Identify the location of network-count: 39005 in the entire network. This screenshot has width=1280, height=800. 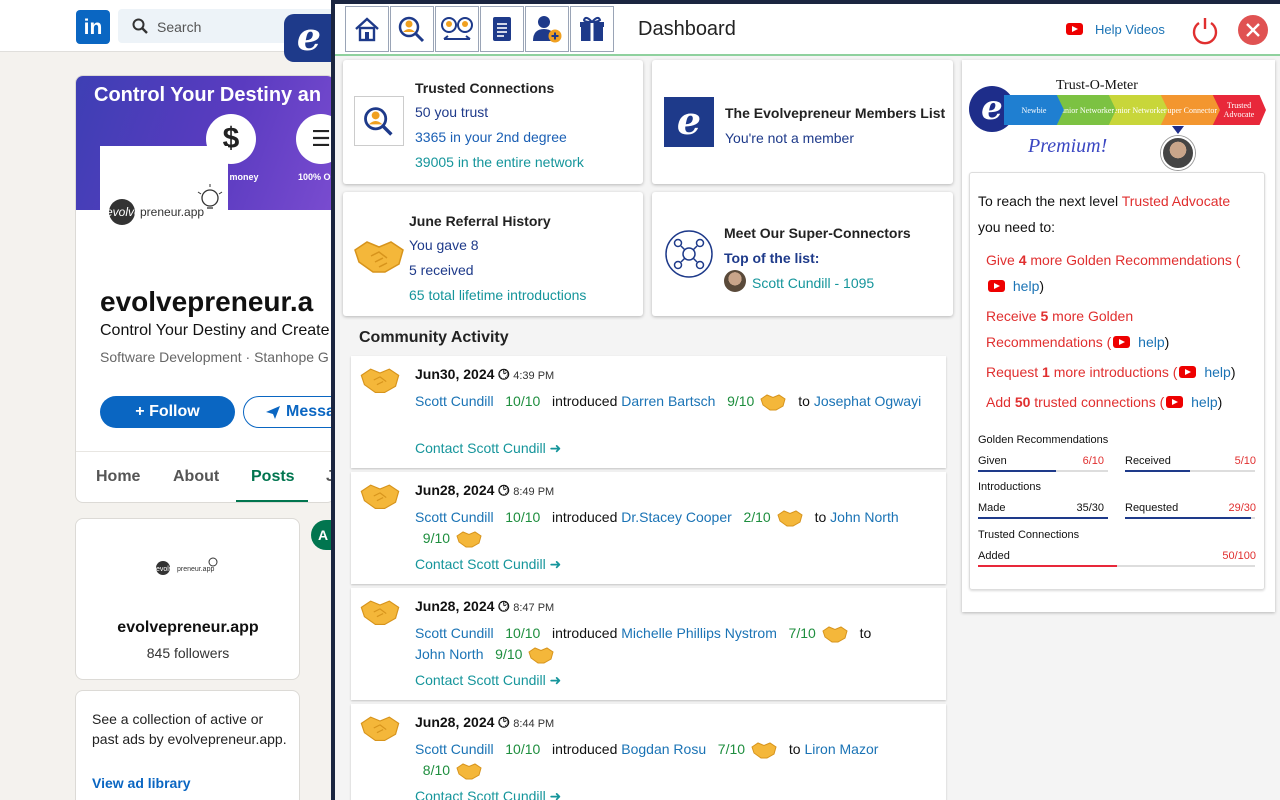
(499, 162).